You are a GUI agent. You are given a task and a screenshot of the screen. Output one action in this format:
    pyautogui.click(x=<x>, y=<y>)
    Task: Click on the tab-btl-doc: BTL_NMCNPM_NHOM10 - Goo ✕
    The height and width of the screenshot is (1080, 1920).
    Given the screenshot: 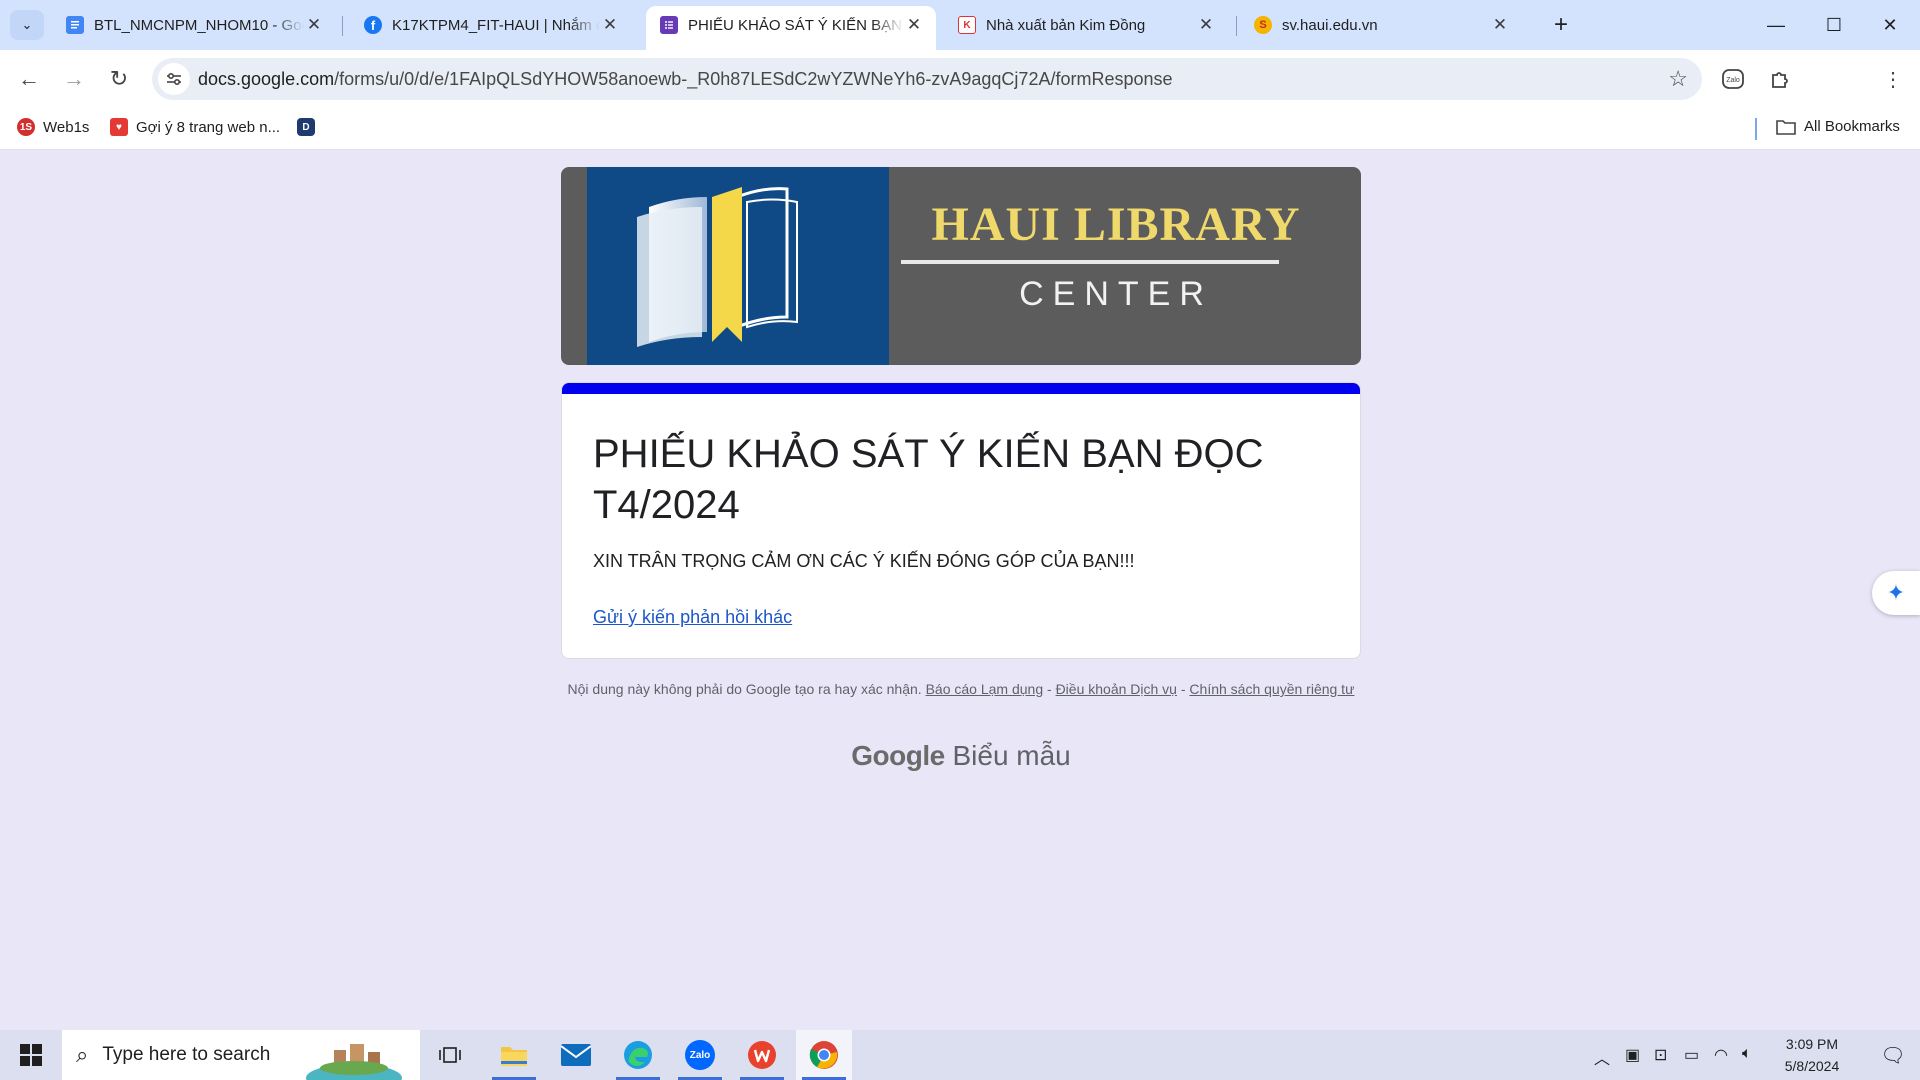 What is the action you would take?
    pyautogui.click(x=194, y=25)
    